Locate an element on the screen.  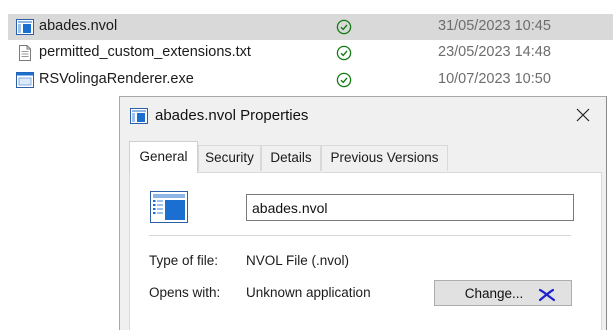
close-button is located at coordinates (583, 115).